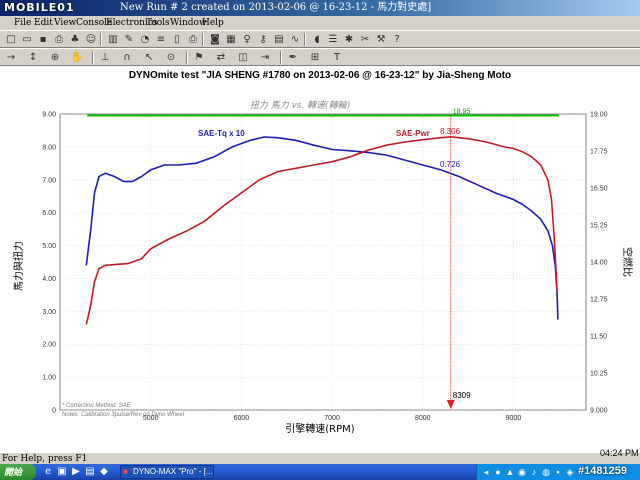  I want to click on x-tick-label: 7000, so click(332, 418).